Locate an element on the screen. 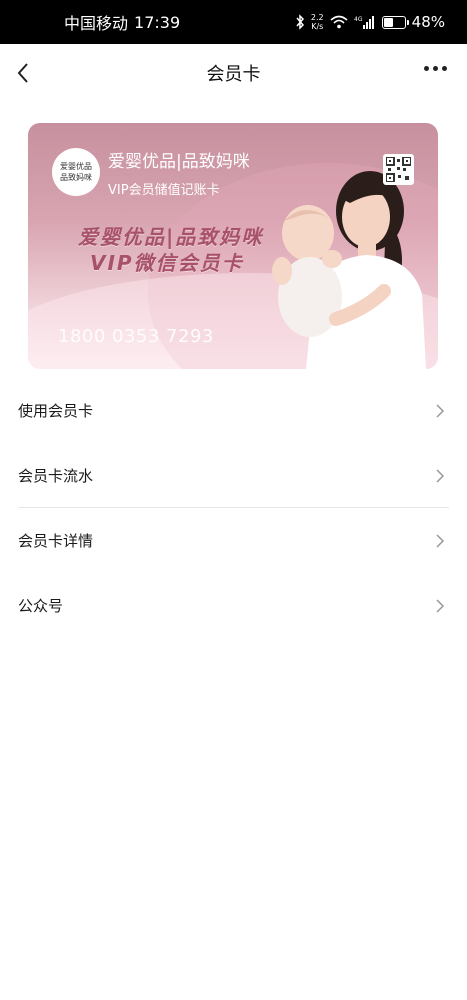  menu-item-label: 会员卡流水 is located at coordinates (56, 476).